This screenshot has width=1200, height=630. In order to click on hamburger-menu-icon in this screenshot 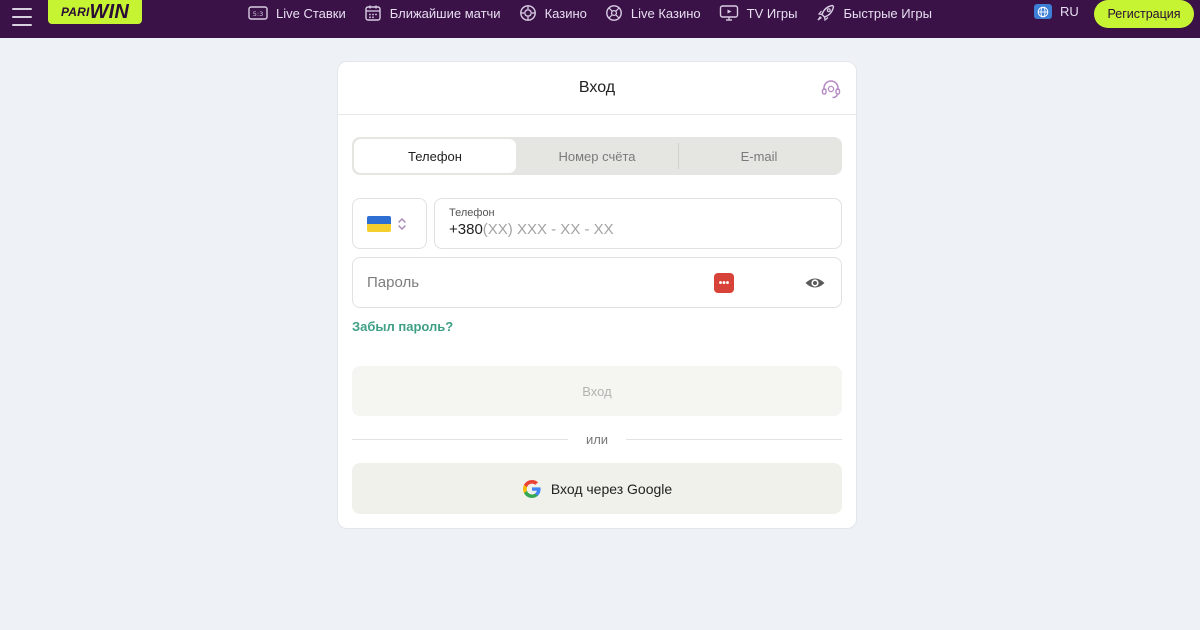, I will do `click(22, 17)`.